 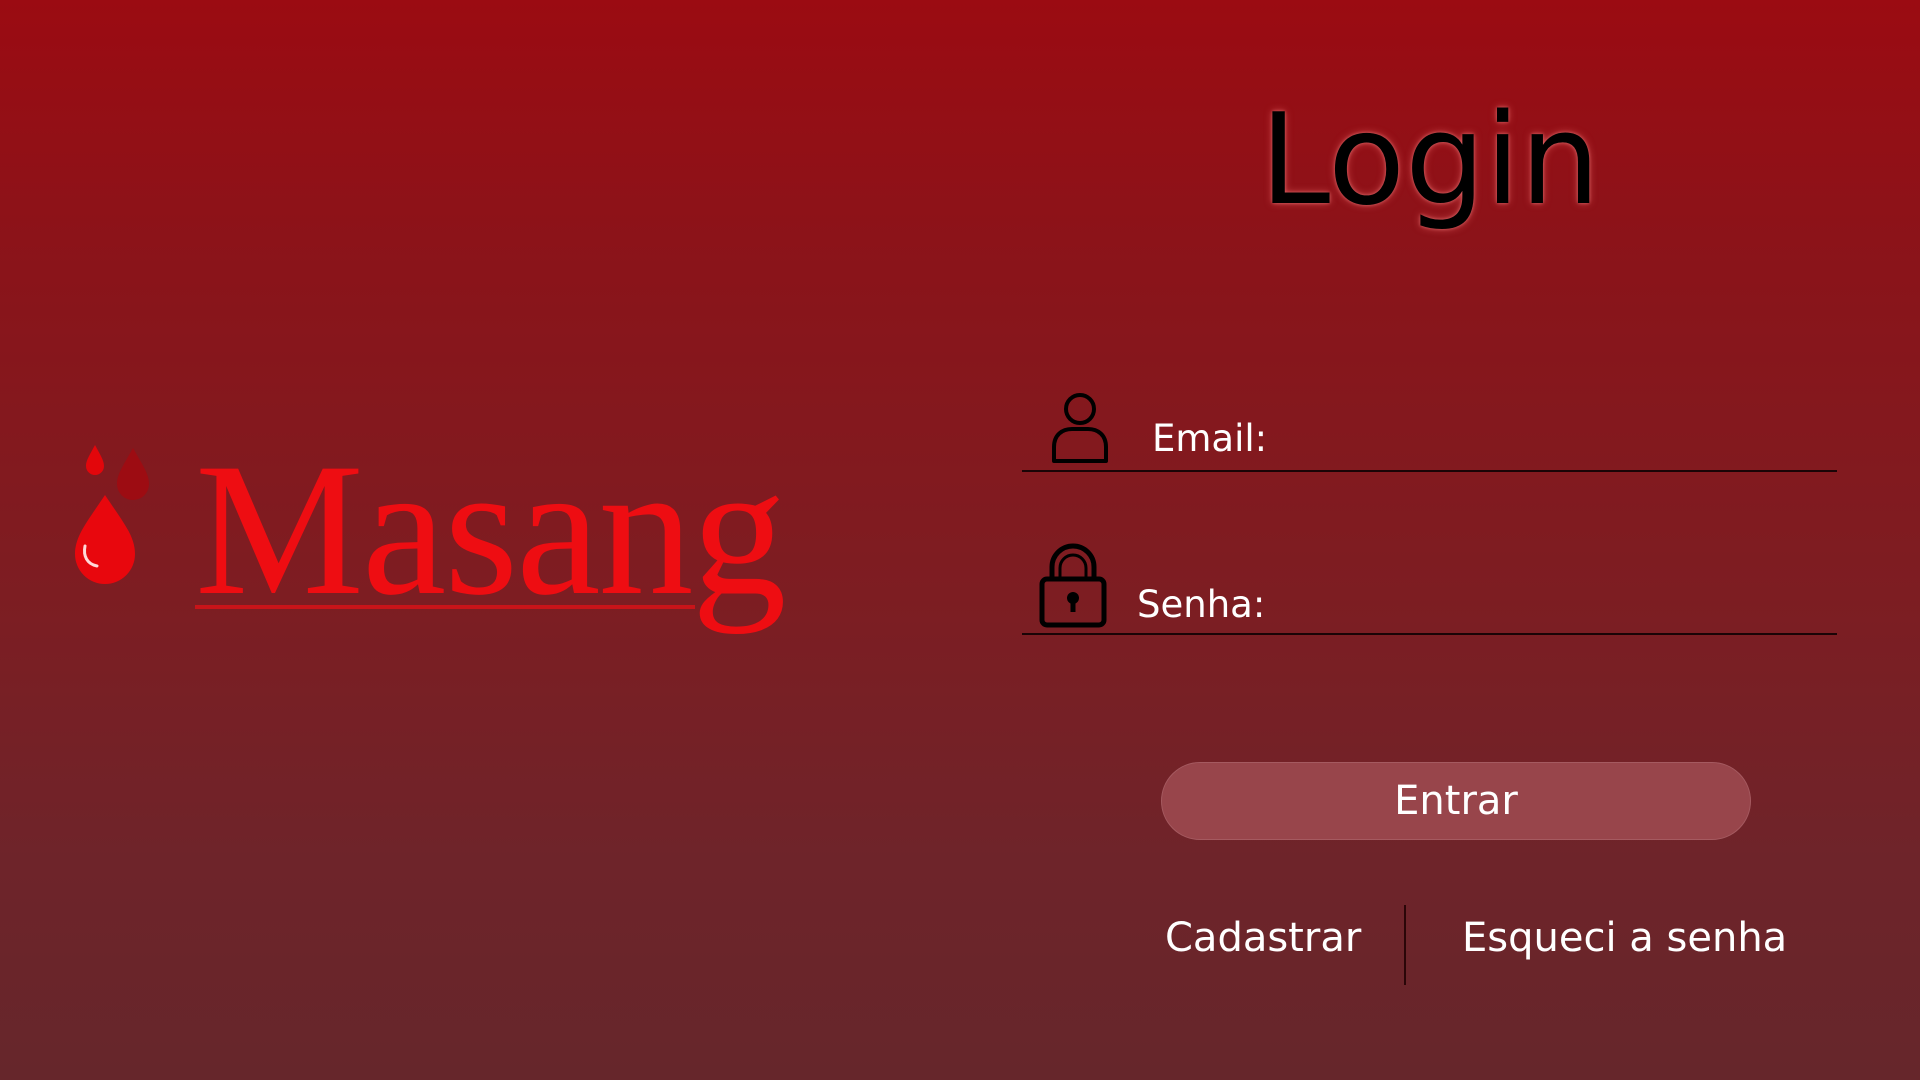 What do you see at coordinates (445, 607) in the screenshot?
I see `brand-underline` at bounding box center [445, 607].